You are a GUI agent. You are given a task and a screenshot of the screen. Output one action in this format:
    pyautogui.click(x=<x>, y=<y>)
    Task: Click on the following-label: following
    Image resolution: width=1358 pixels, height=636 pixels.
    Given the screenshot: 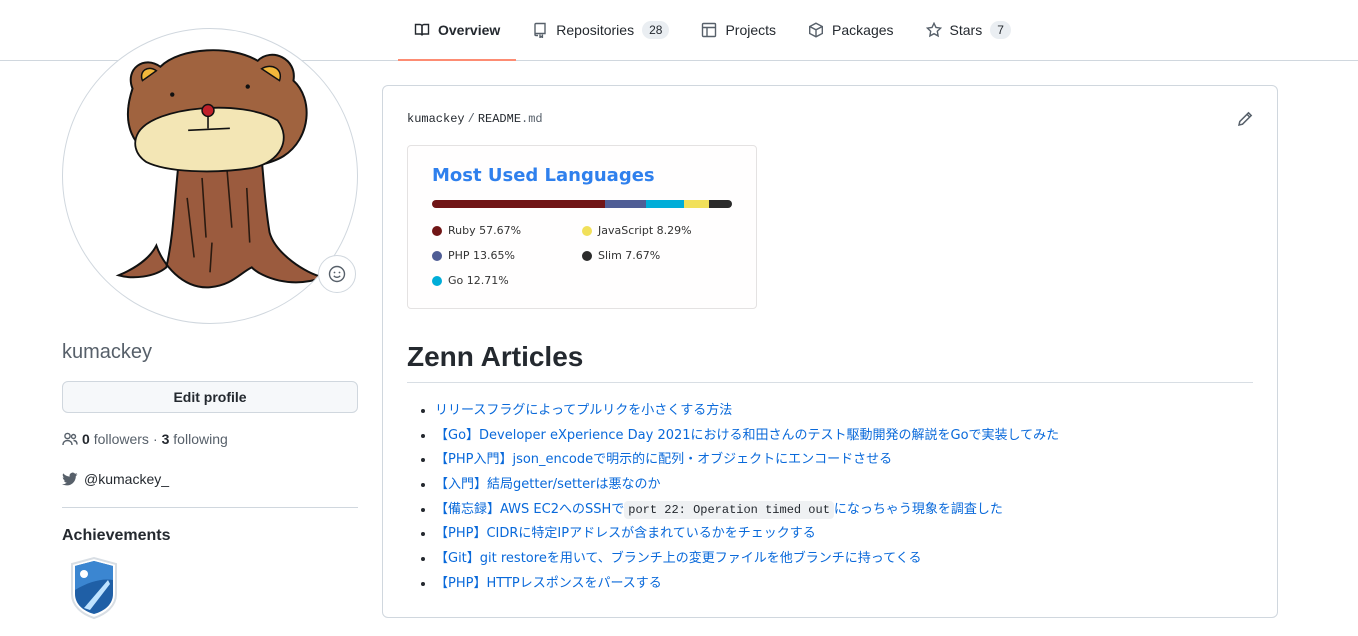 What is the action you would take?
    pyautogui.click(x=200, y=439)
    